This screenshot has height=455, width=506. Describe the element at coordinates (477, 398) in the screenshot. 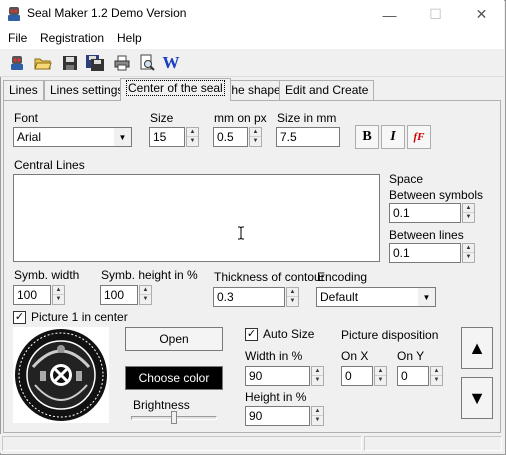

I see `move-down-button: ▼` at that location.